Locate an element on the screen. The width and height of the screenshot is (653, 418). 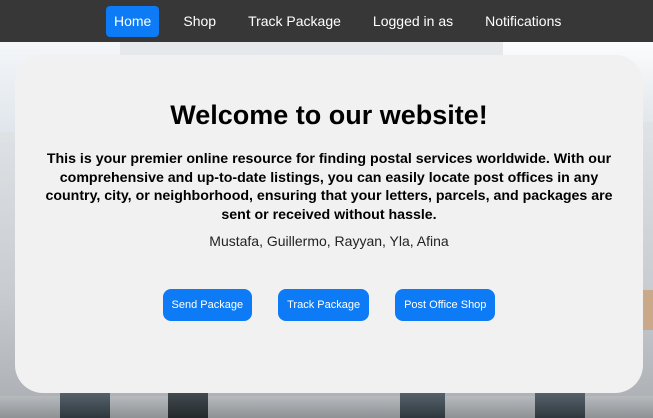
track-package-button: Track Package is located at coordinates (324, 305).